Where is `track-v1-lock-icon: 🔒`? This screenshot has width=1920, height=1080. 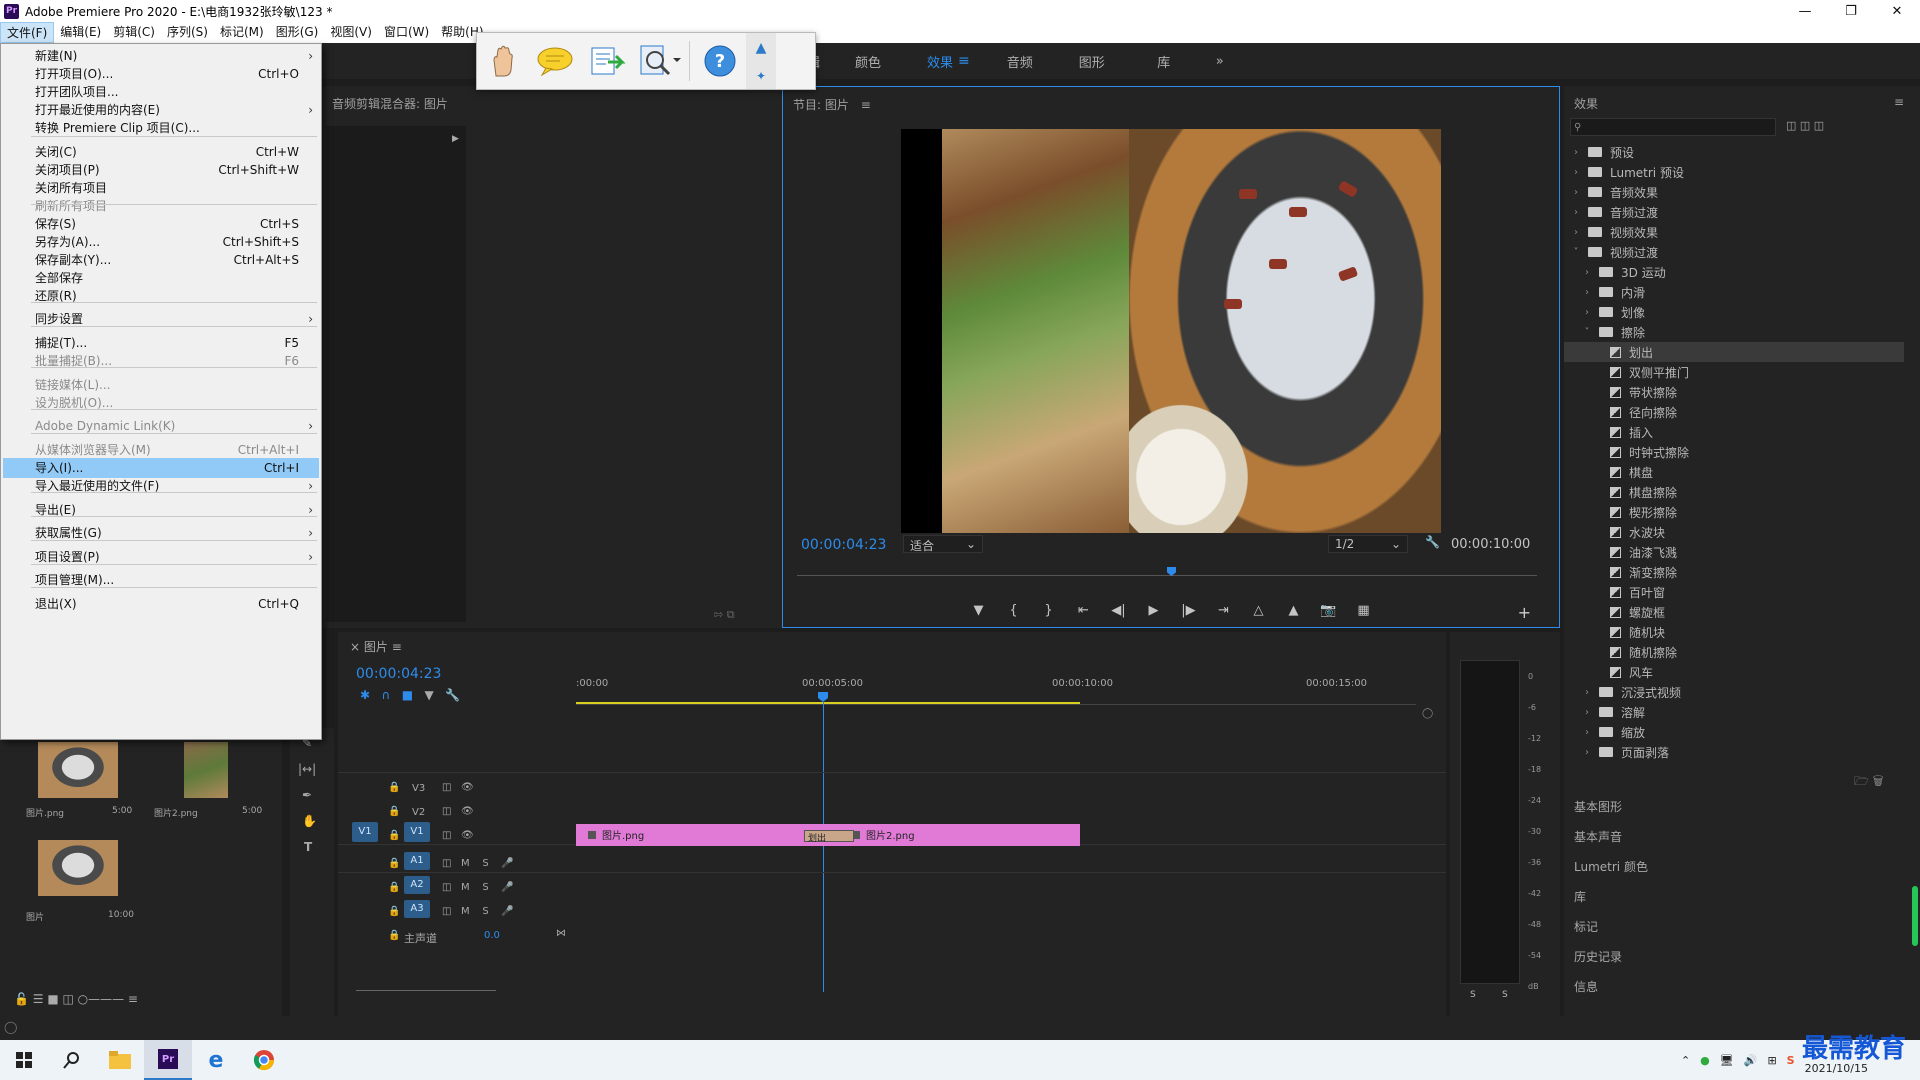
track-v1-lock-icon: 🔒 is located at coordinates (394, 835).